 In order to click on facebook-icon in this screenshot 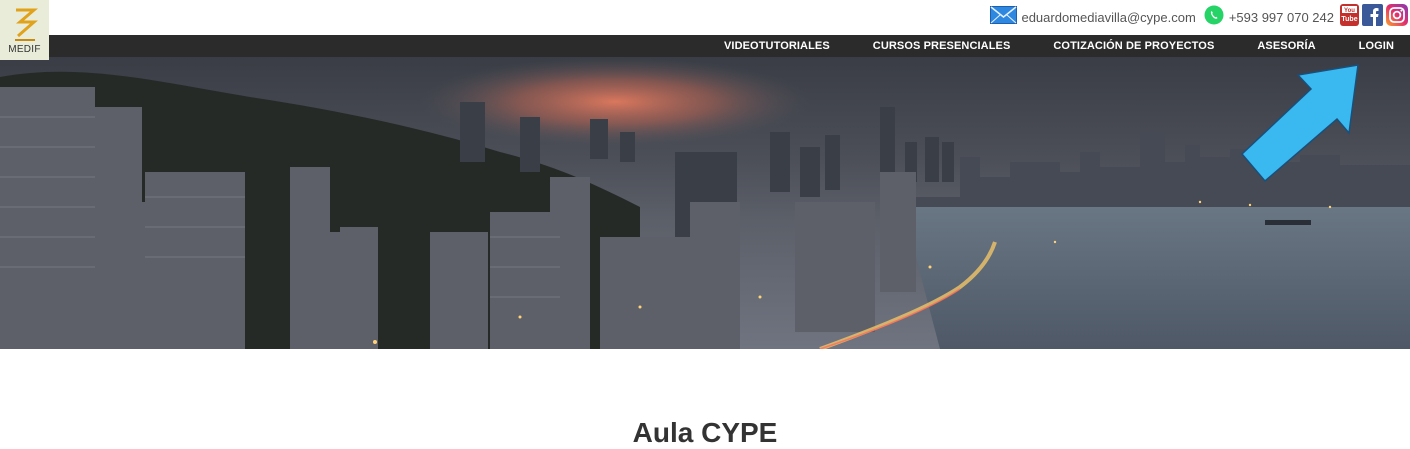, I will do `click(1372, 17)`.